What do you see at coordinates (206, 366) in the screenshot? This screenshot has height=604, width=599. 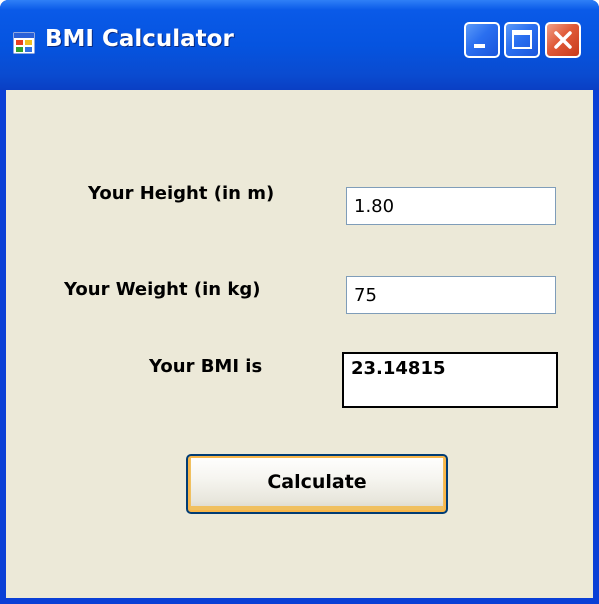 I see `bmi-label: Your BMI is` at bounding box center [206, 366].